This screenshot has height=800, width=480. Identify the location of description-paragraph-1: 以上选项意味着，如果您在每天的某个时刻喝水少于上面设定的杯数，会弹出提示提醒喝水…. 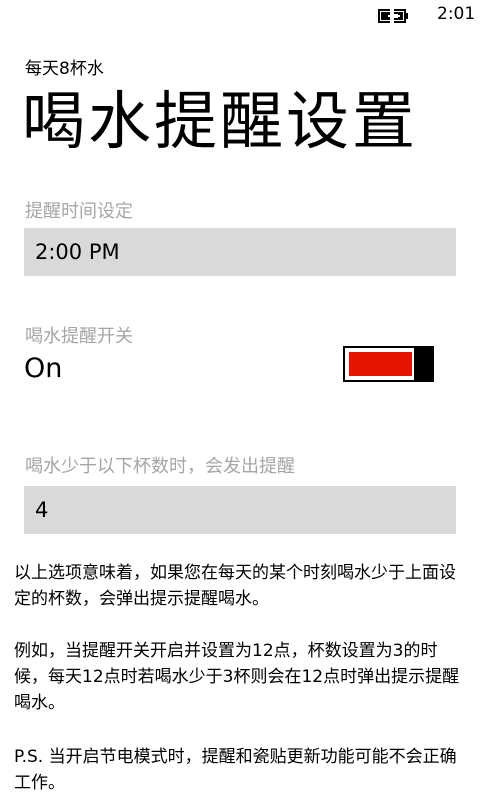
(235, 586).